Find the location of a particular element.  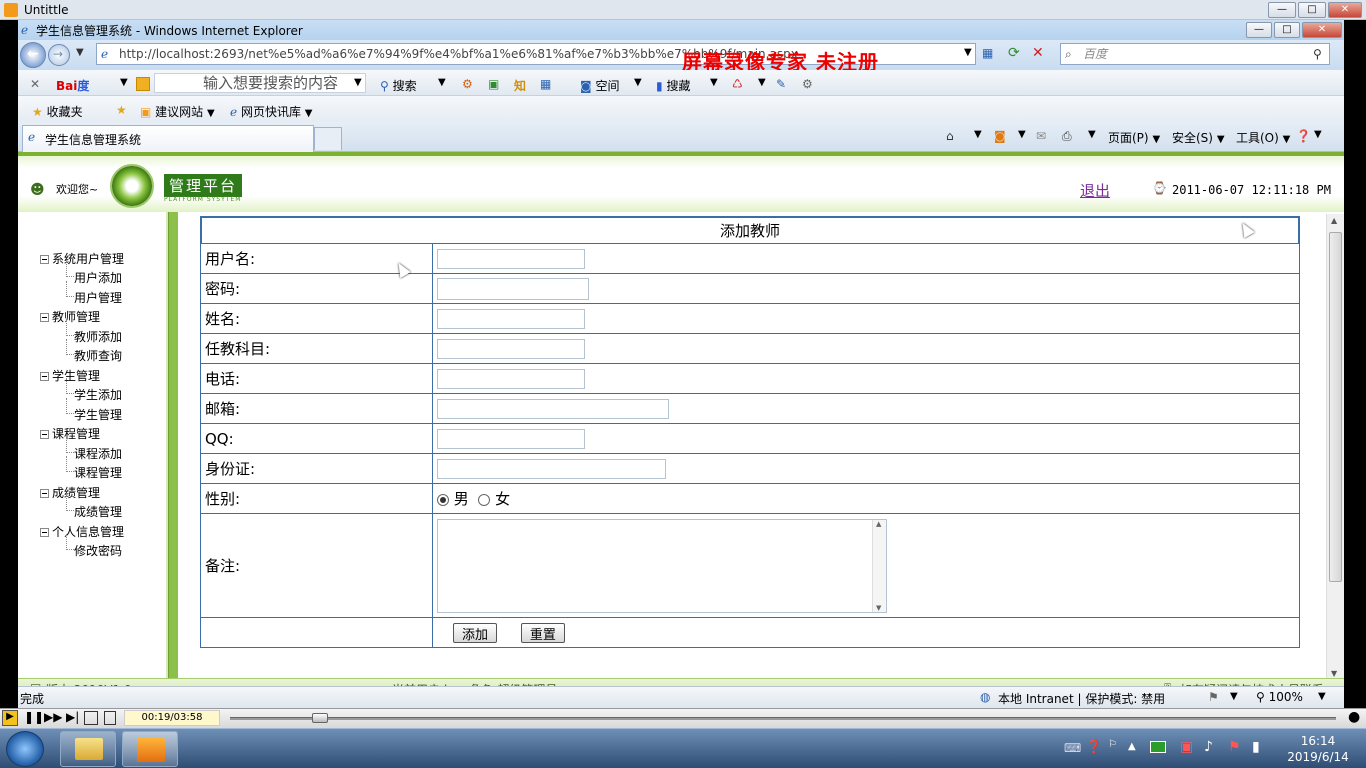

home-icon: ⌂ is located at coordinates (950, 136).